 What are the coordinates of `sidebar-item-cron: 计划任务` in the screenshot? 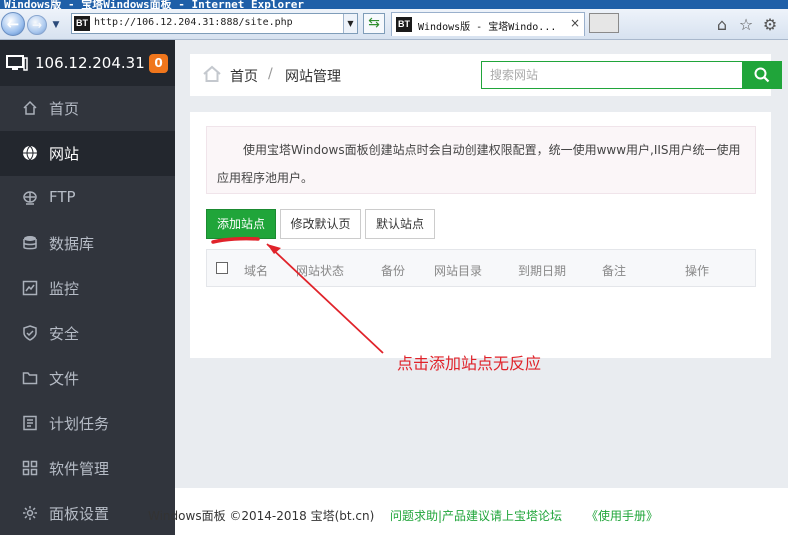 It's located at (87, 423).